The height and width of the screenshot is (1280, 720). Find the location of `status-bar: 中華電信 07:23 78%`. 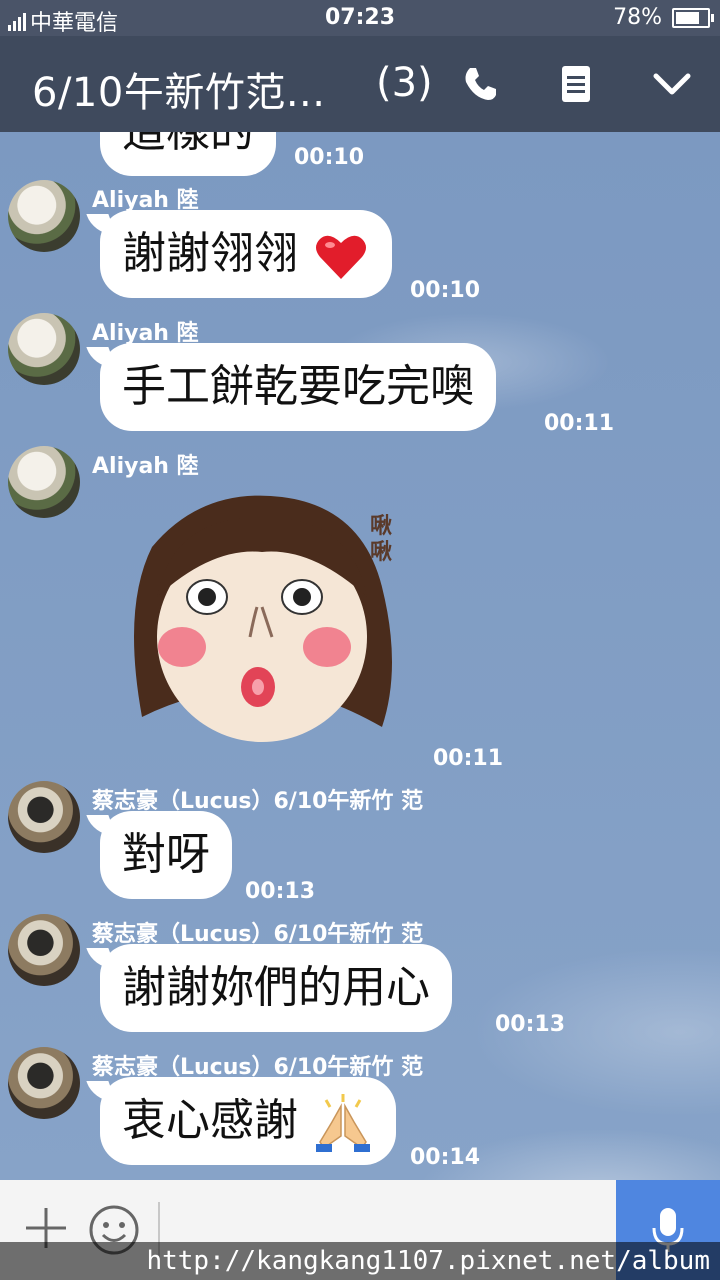

status-bar: 中華電信 07:23 78% is located at coordinates (360, 18).